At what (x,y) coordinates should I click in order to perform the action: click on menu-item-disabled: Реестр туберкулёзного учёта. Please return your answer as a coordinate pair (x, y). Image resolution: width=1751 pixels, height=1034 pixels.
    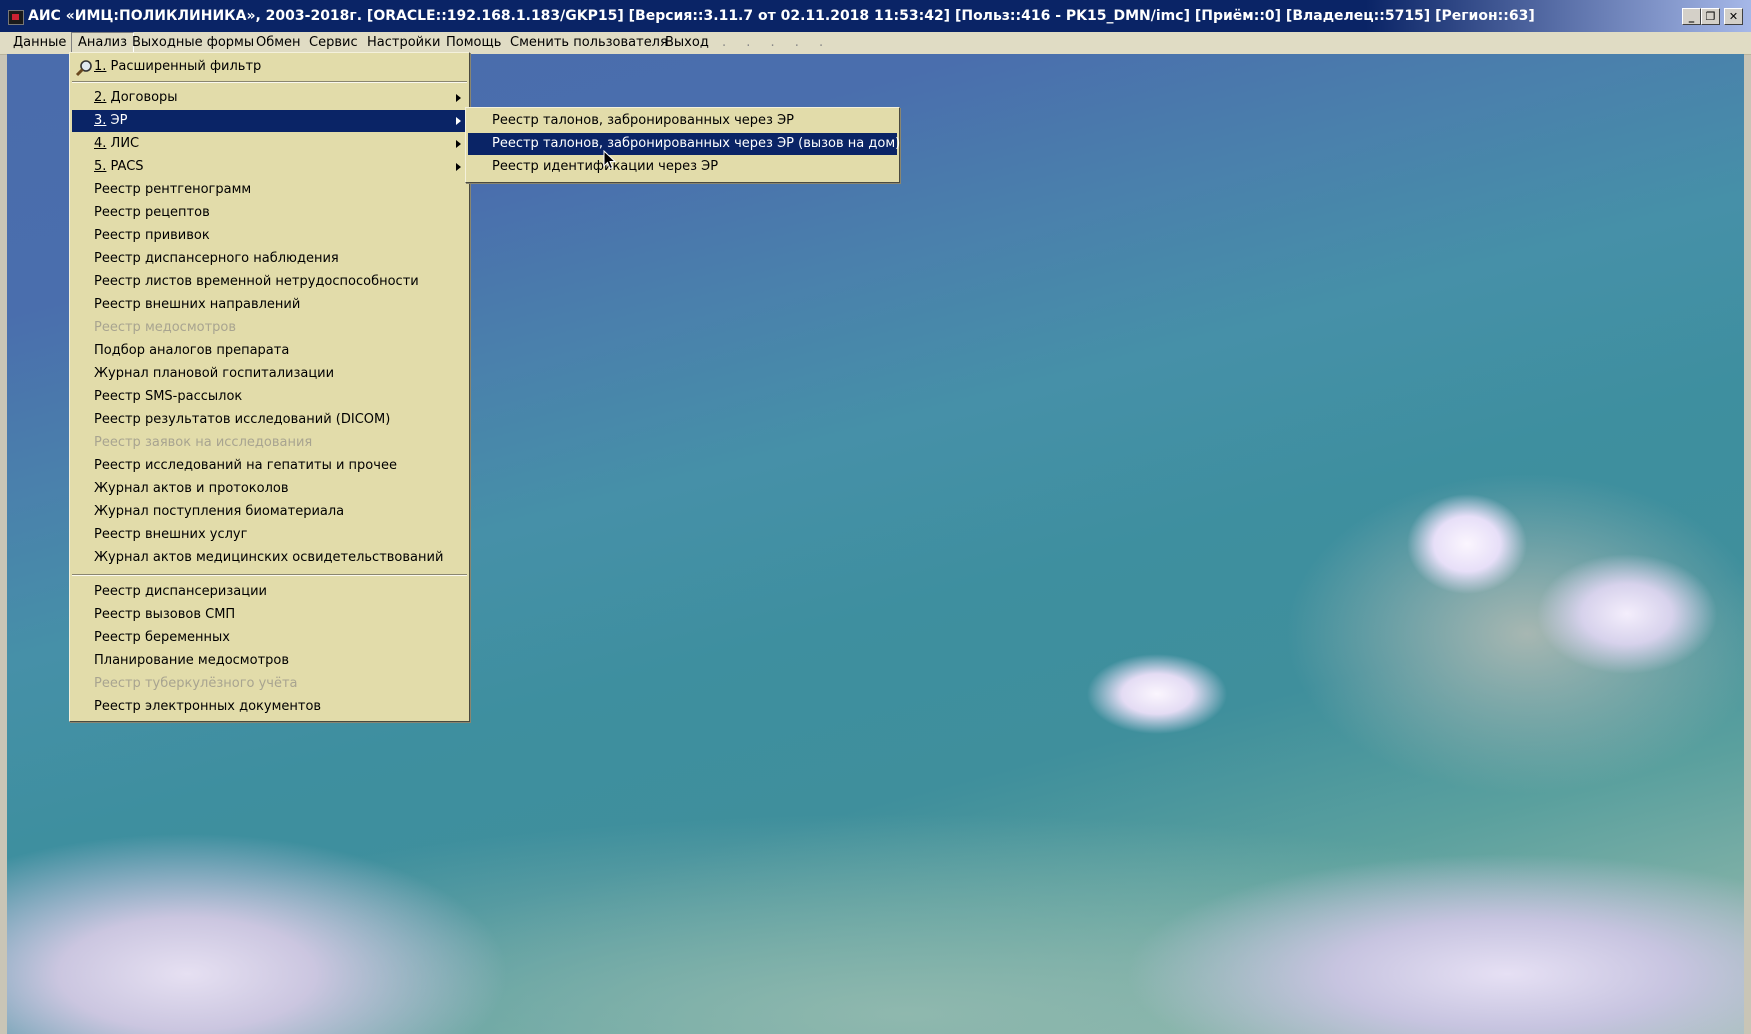
    Looking at the image, I should click on (196, 683).